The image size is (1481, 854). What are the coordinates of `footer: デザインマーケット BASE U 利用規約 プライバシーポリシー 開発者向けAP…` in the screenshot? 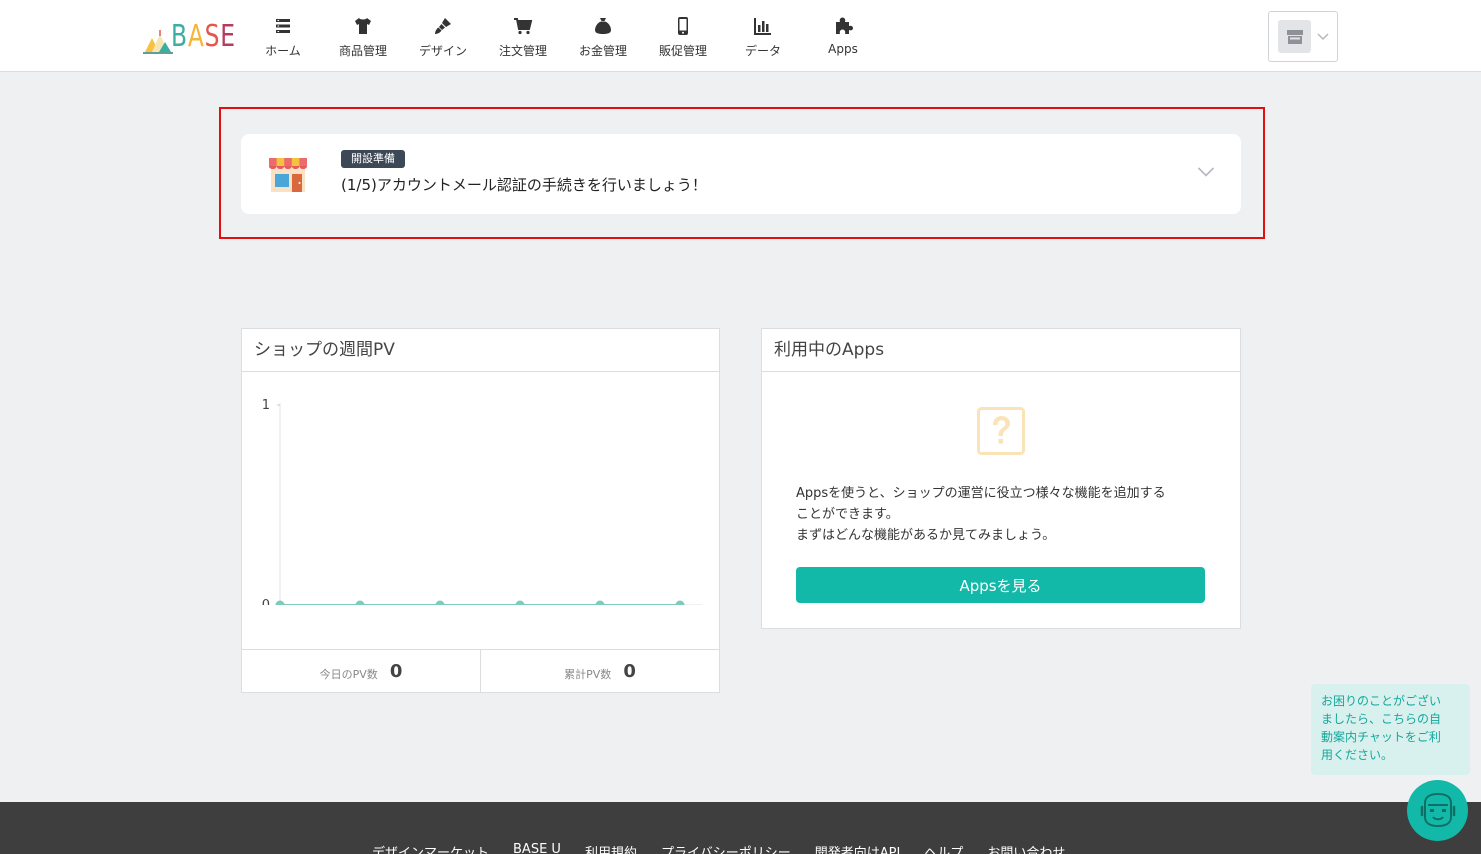 It's located at (740, 828).